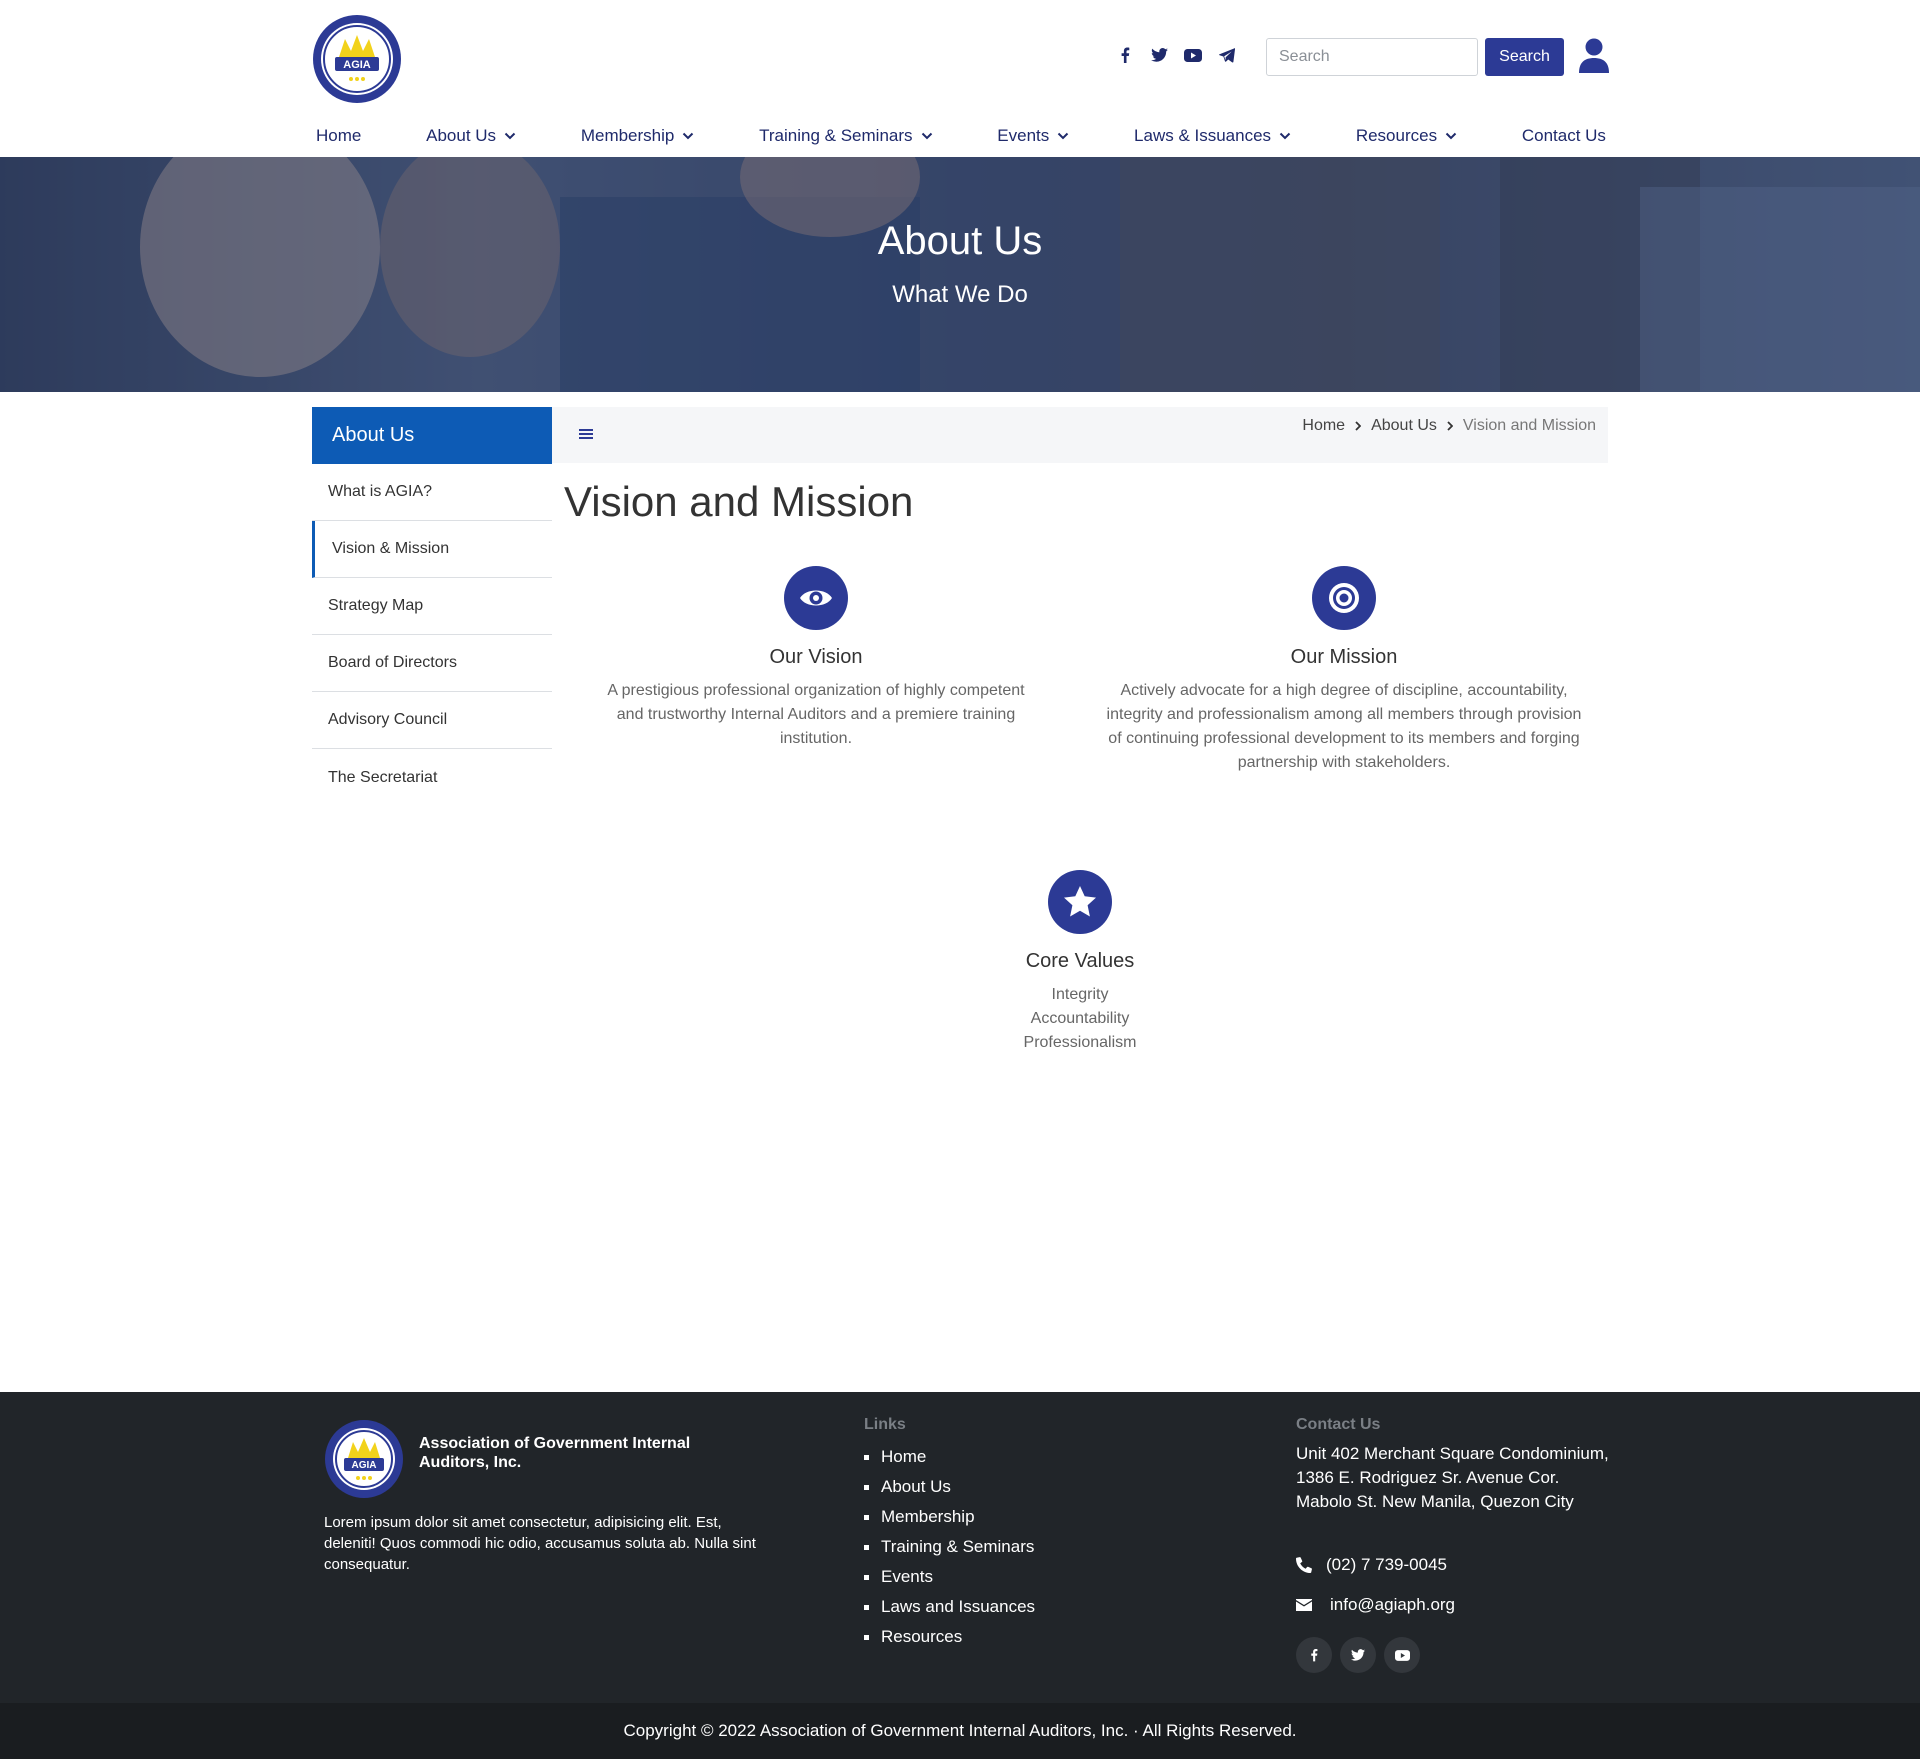  What do you see at coordinates (627, 135) in the screenshot?
I see `nav-label: Membership` at bounding box center [627, 135].